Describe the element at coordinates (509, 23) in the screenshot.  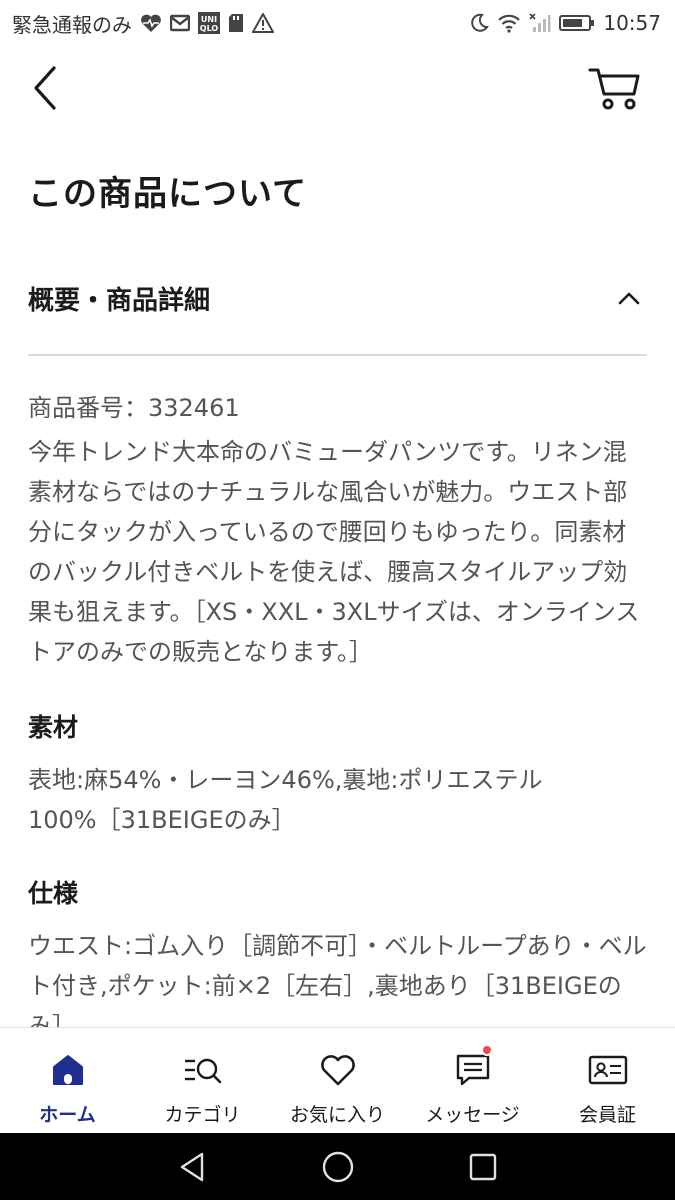
I see `wifi-icon` at that location.